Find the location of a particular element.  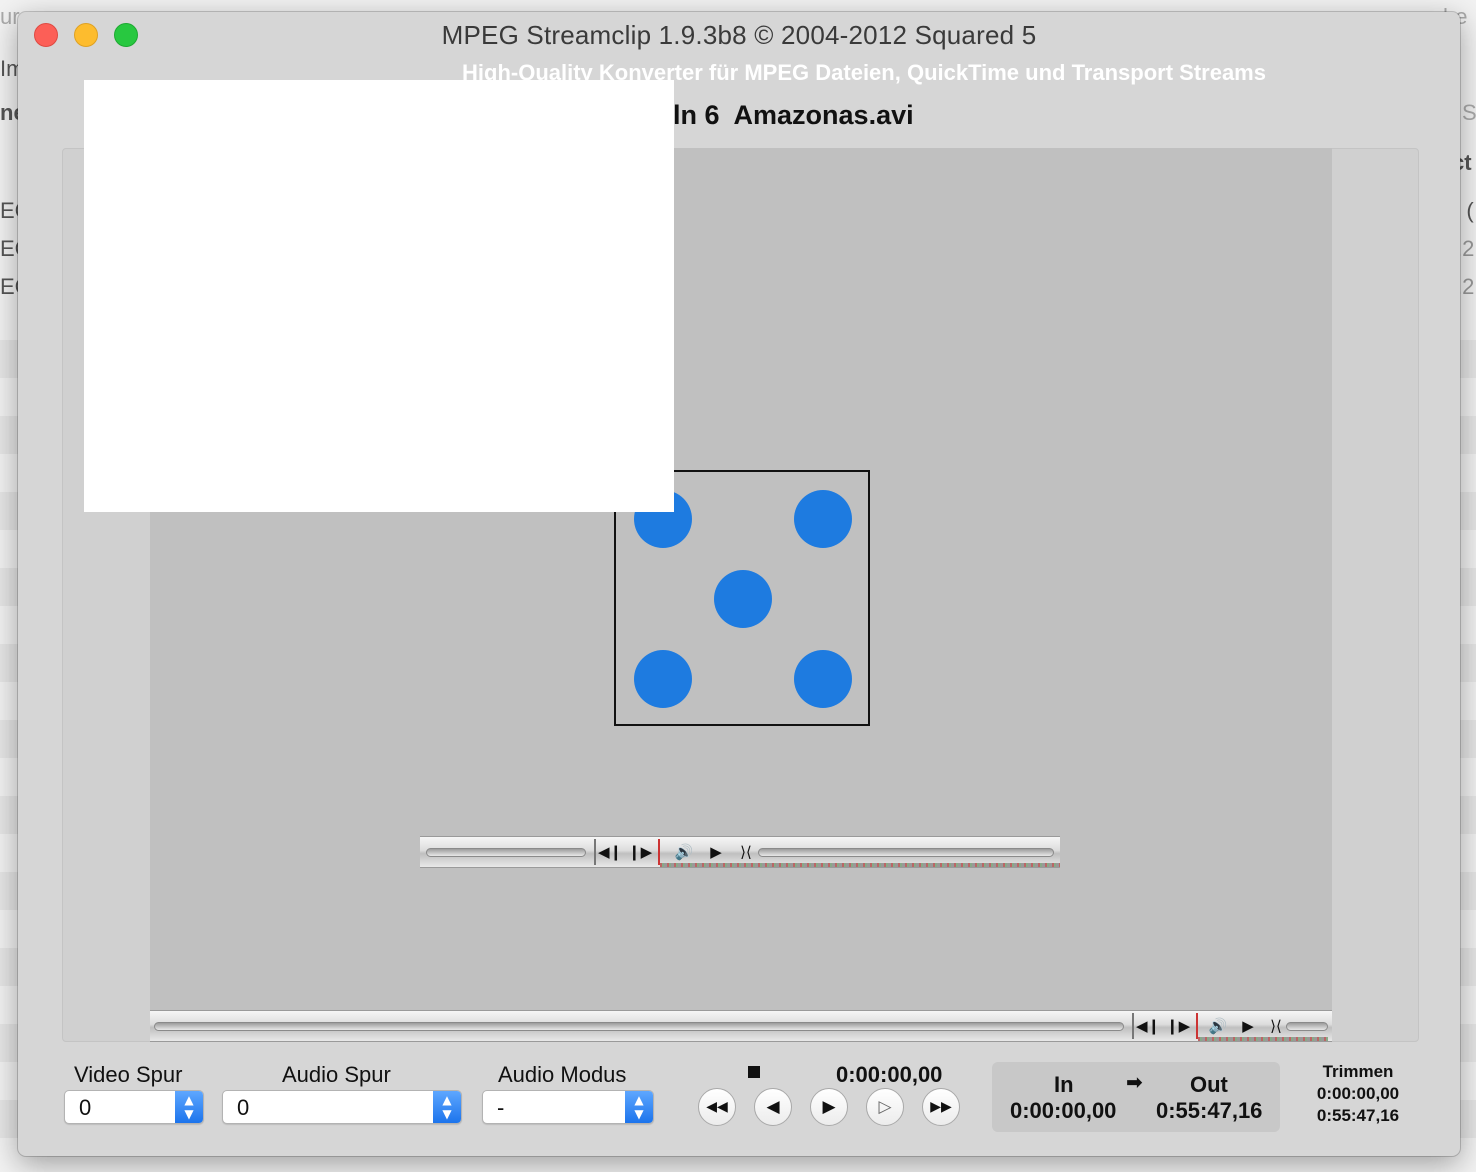

audio-mode-label: Audio Modus is located at coordinates (562, 1074).